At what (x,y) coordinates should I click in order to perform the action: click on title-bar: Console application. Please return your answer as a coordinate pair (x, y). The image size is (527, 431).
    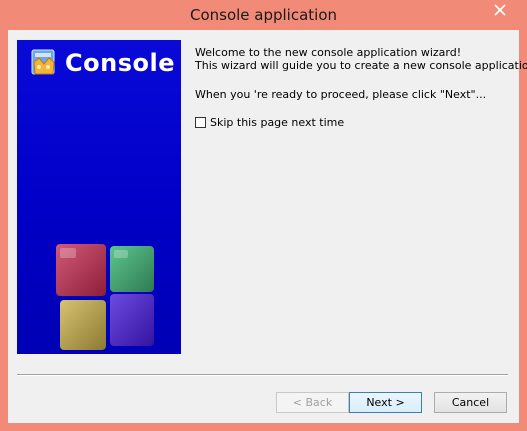
    Looking at the image, I should click on (263, 15).